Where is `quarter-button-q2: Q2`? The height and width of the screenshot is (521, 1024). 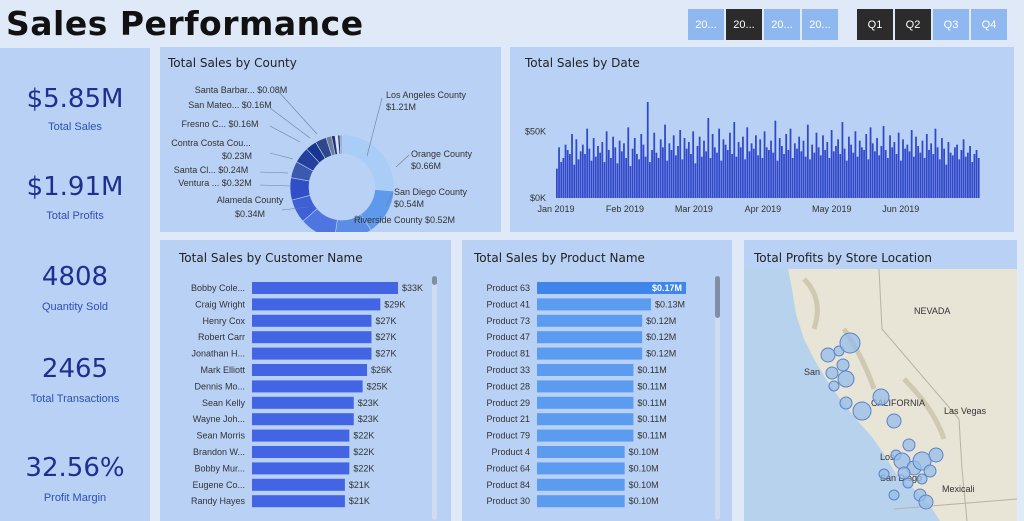
quarter-button-q2: Q2 is located at coordinates (913, 24).